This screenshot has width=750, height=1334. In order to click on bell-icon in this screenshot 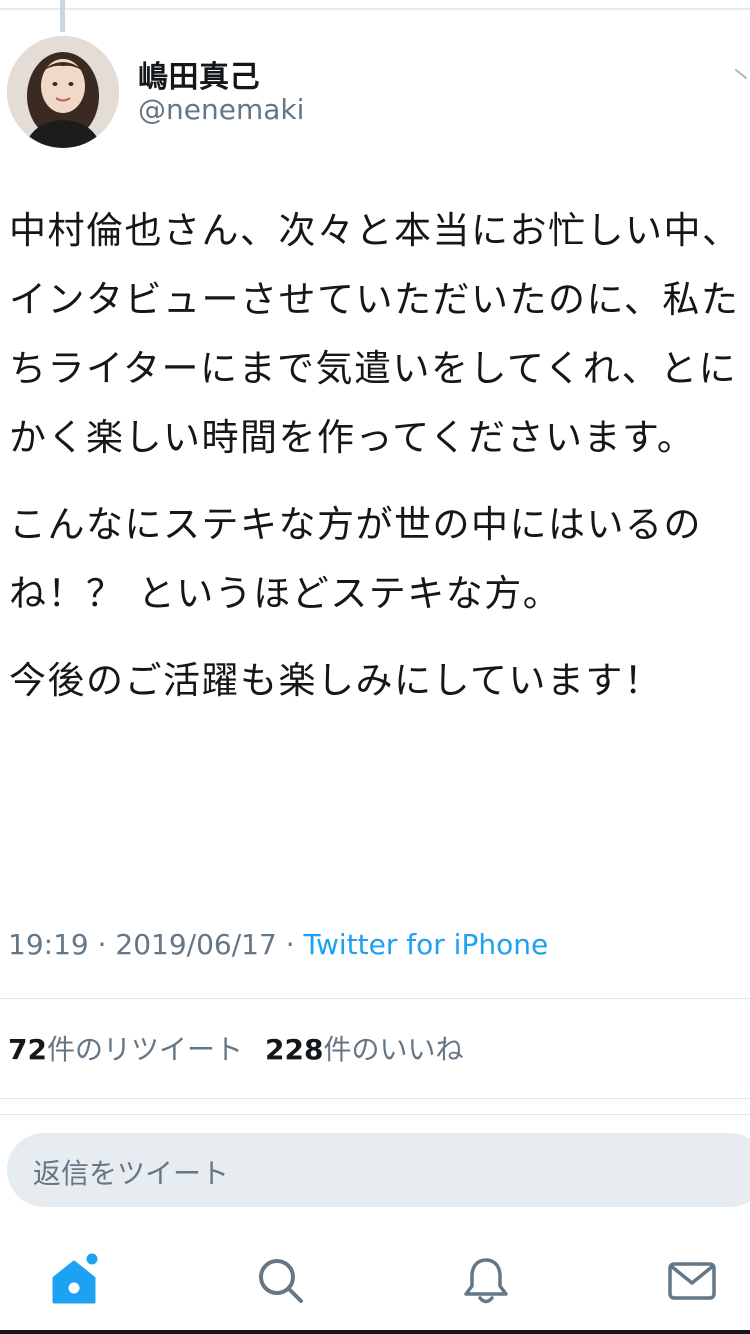, I will do `click(486, 1281)`.